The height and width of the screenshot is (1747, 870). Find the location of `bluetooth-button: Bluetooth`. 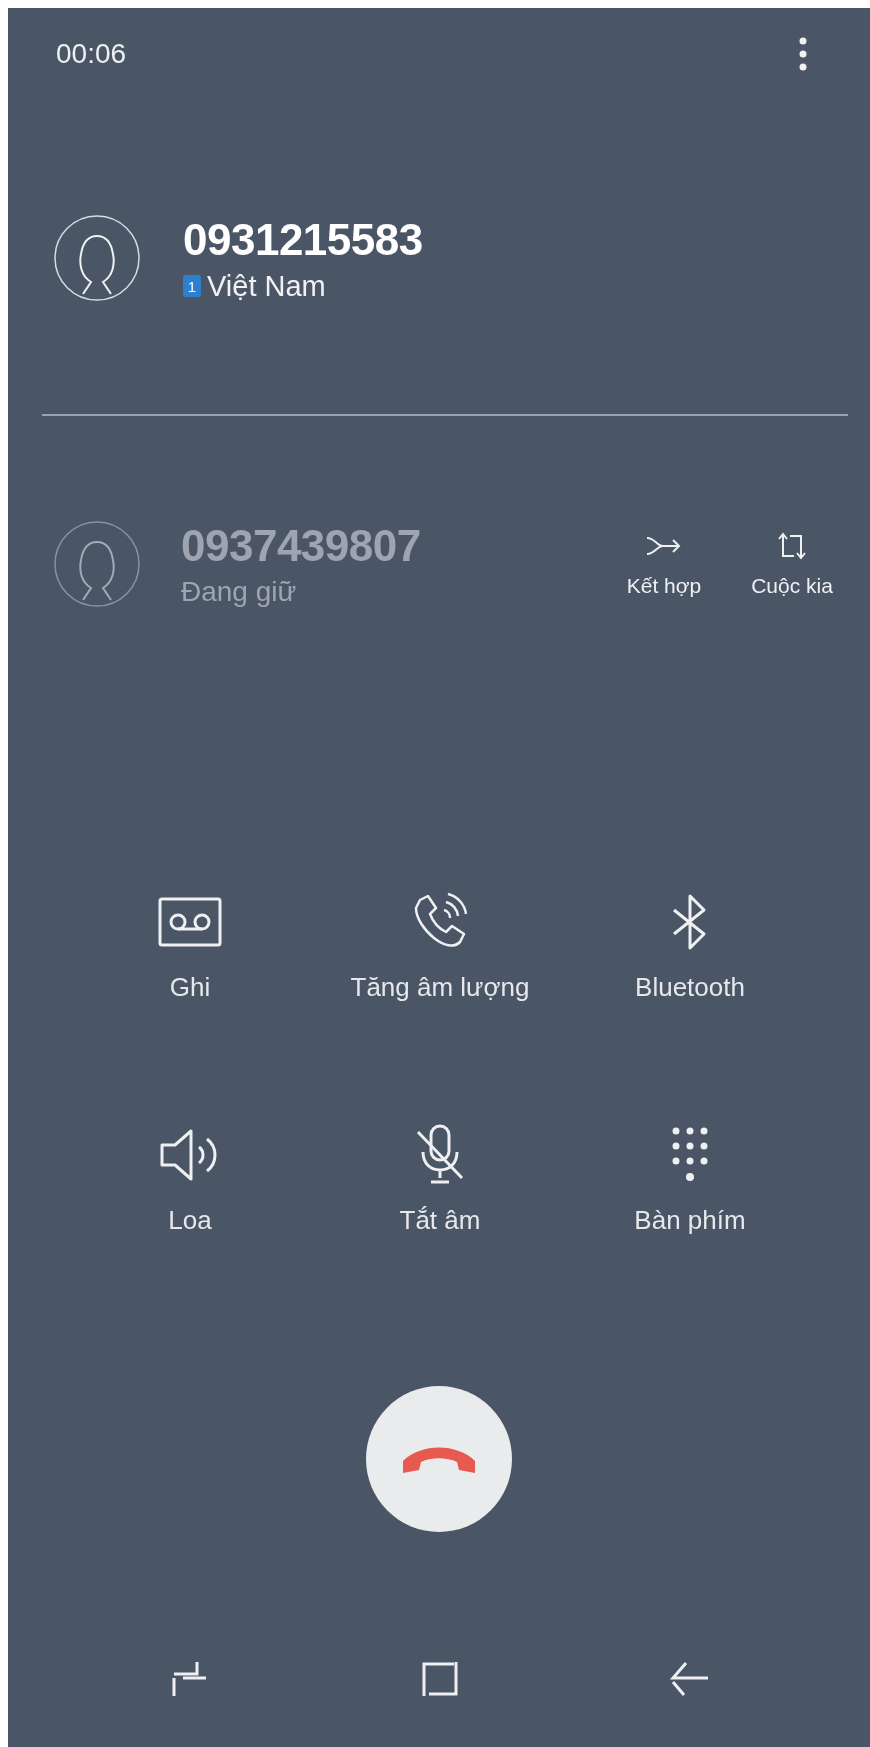

bluetooth-button: Bluetooth is located at coordinates (690, 946).